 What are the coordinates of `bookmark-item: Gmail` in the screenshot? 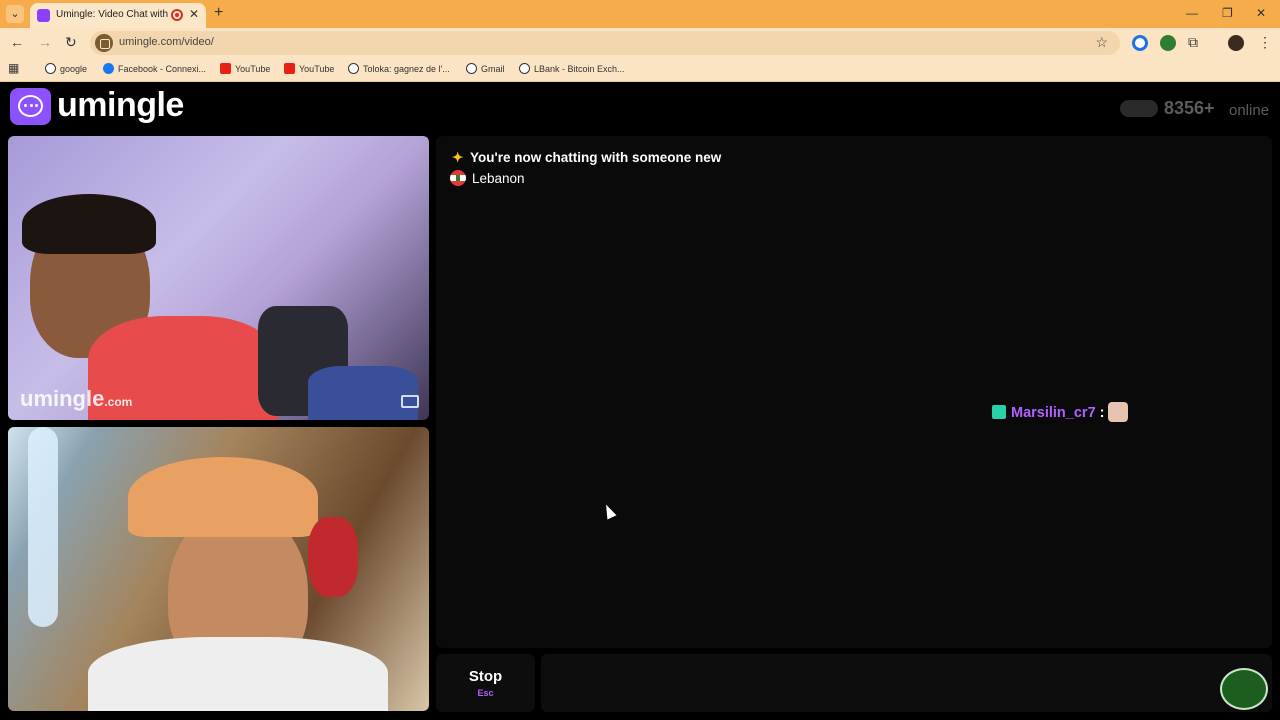 It's located at (485, 68).